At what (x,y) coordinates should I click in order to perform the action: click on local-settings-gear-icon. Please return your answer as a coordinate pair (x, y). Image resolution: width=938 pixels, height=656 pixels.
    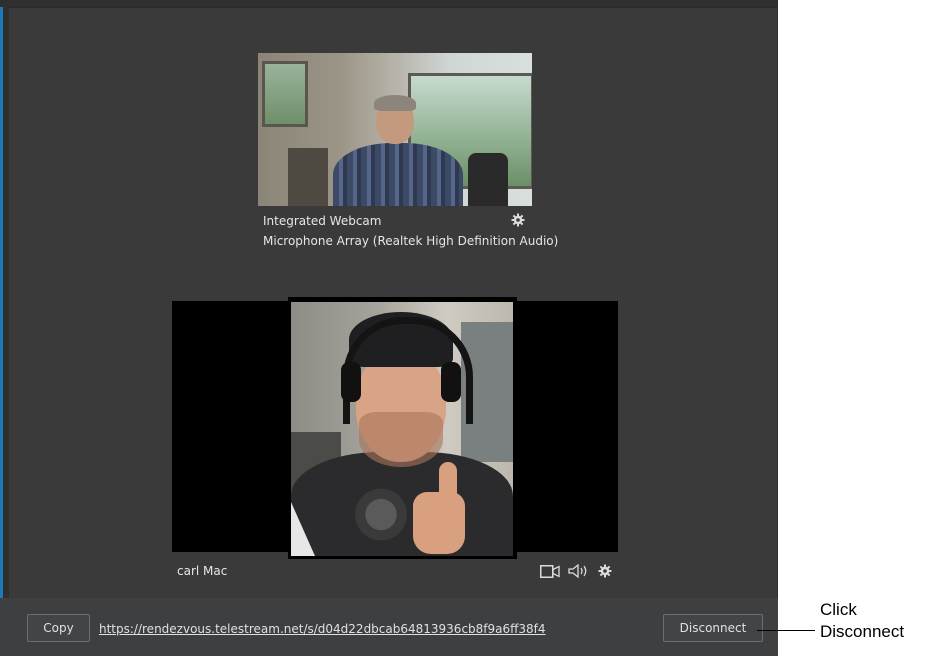
    Looking at the image, I should click on (518, 220).